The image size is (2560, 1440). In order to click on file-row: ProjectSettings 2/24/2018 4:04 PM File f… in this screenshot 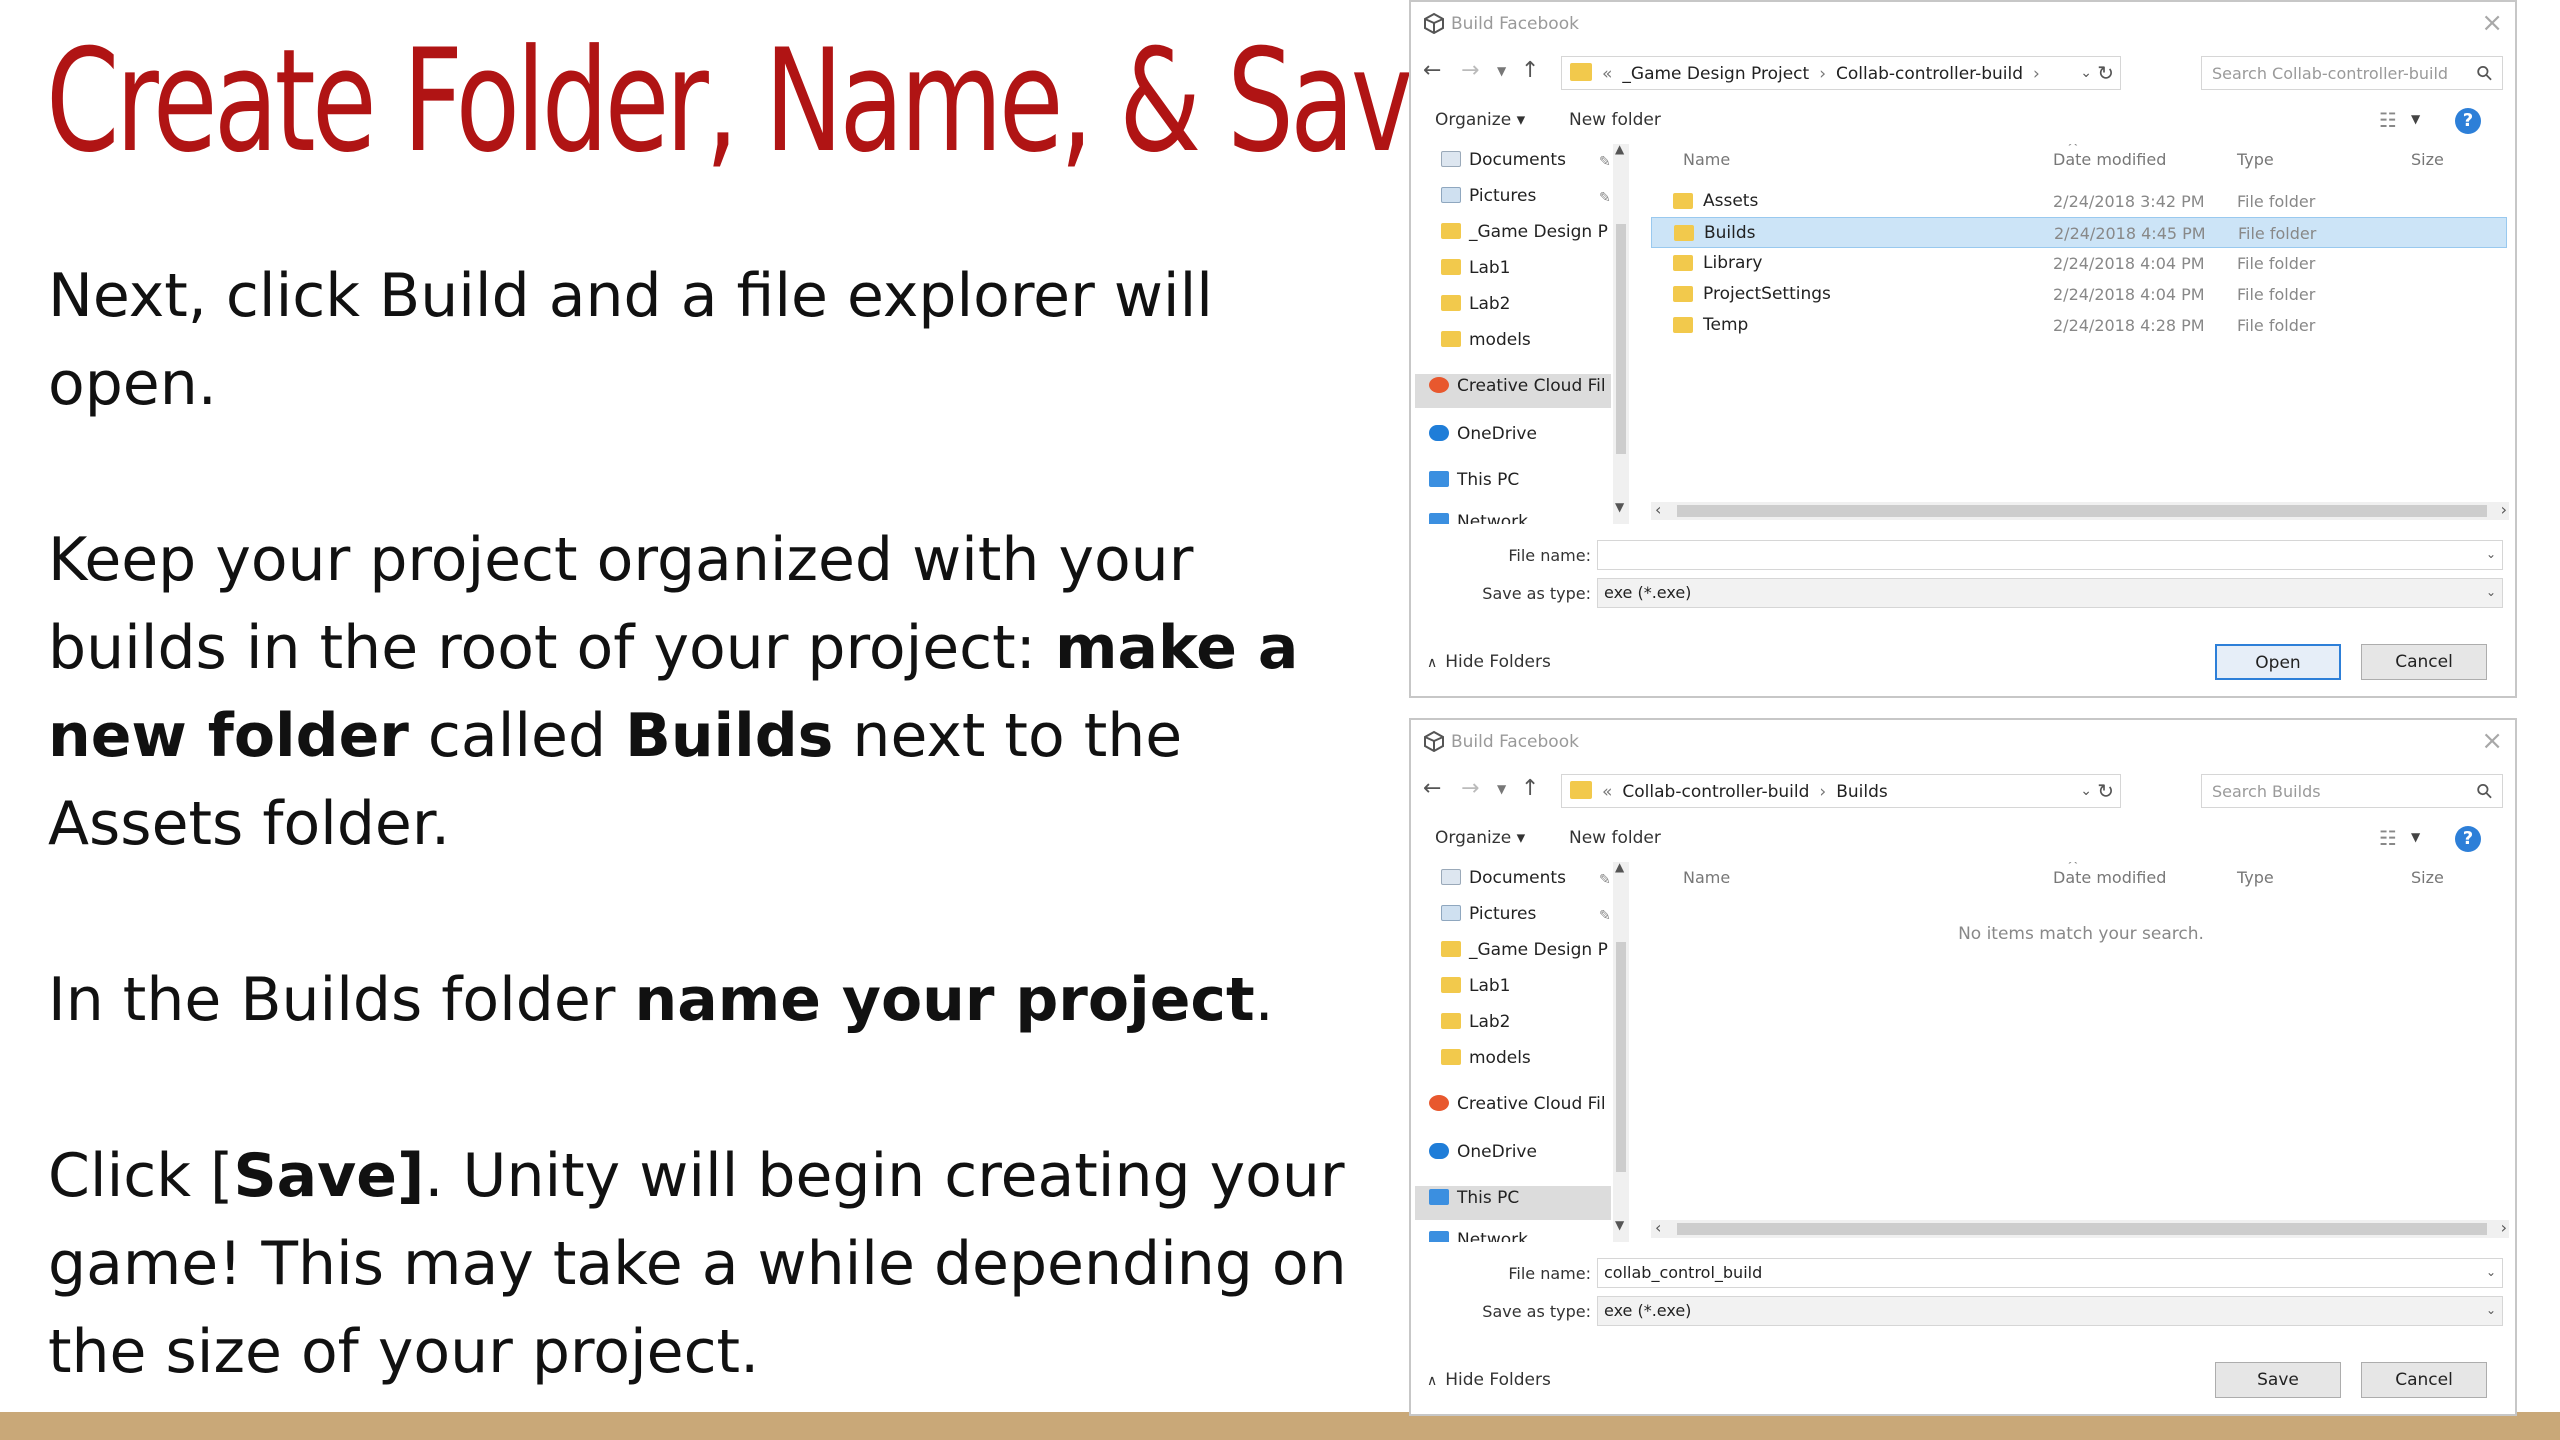, I will do `click(2079, 294)`.